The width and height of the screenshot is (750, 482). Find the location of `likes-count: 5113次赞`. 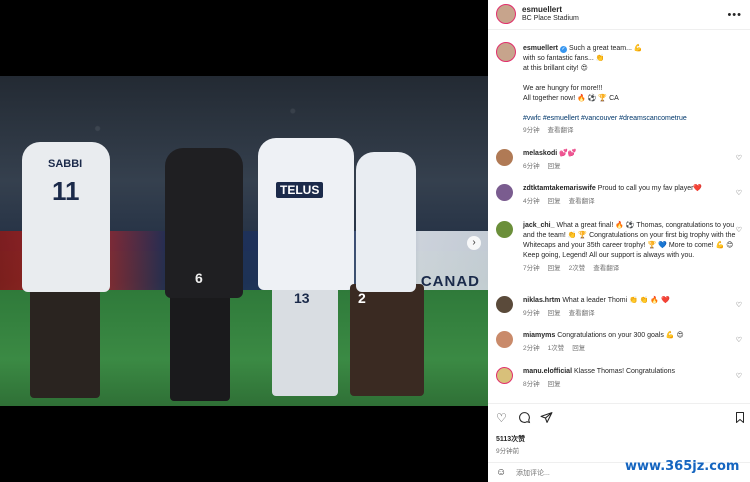

likes-count: 5113次赞 is located at coordinates (510, 439).